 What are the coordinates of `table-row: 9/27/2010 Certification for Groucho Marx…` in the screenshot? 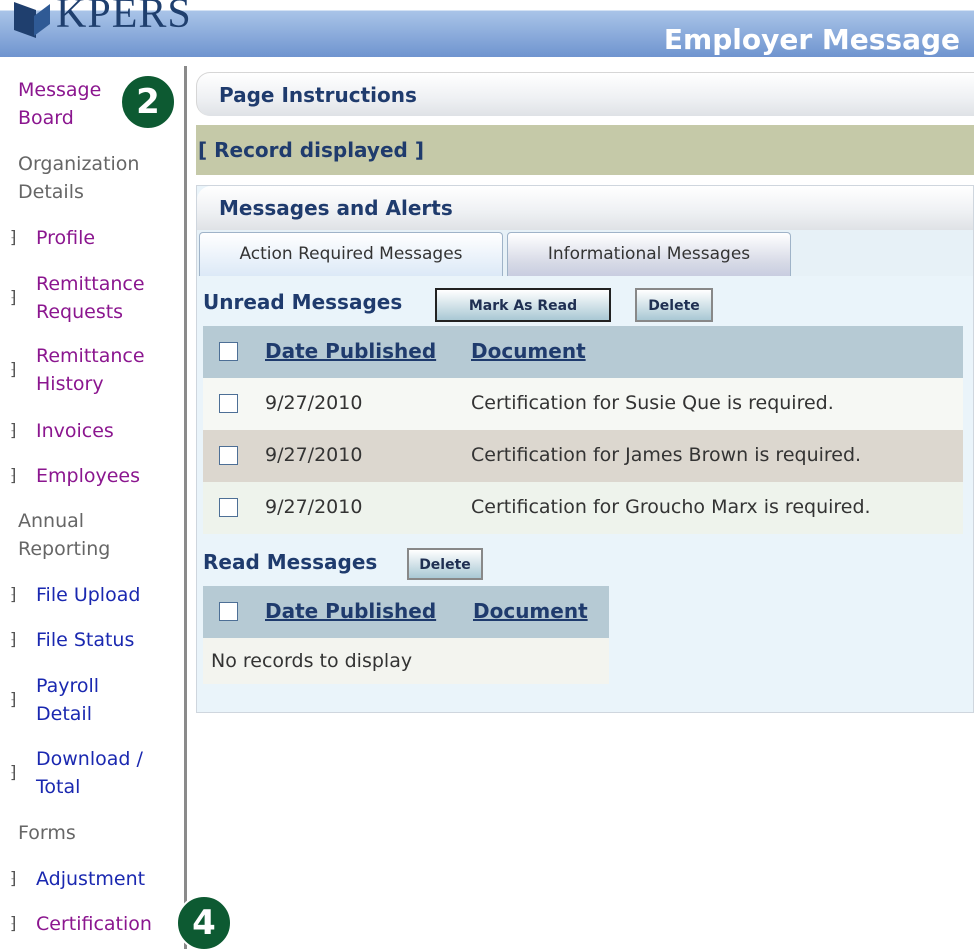 It's located at (583, 508).